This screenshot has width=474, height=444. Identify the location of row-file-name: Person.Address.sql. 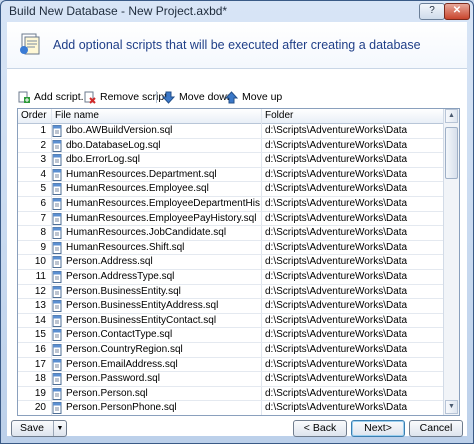
(156, 262).